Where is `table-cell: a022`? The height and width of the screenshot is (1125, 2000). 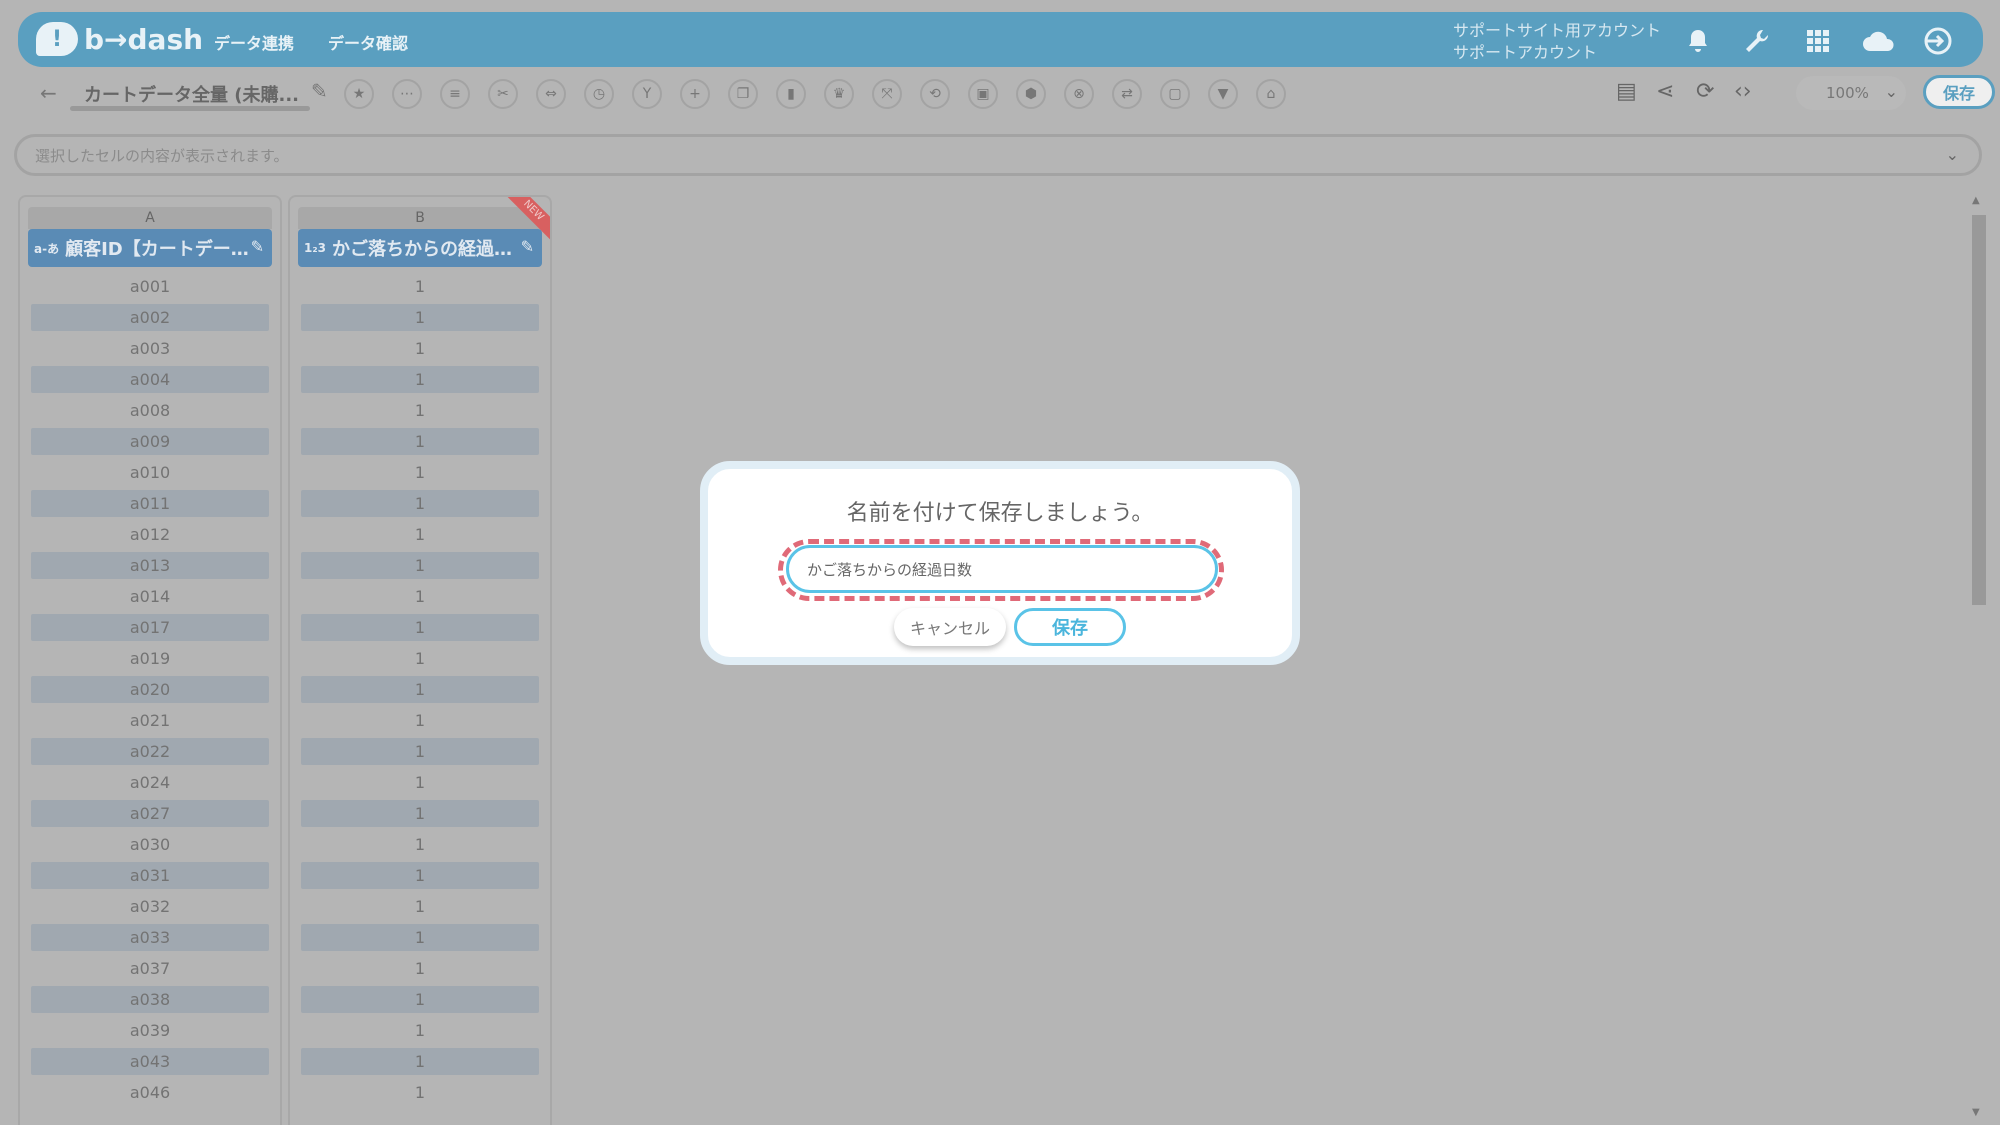
table-cell: a022 is located at coordinates (150, 751).